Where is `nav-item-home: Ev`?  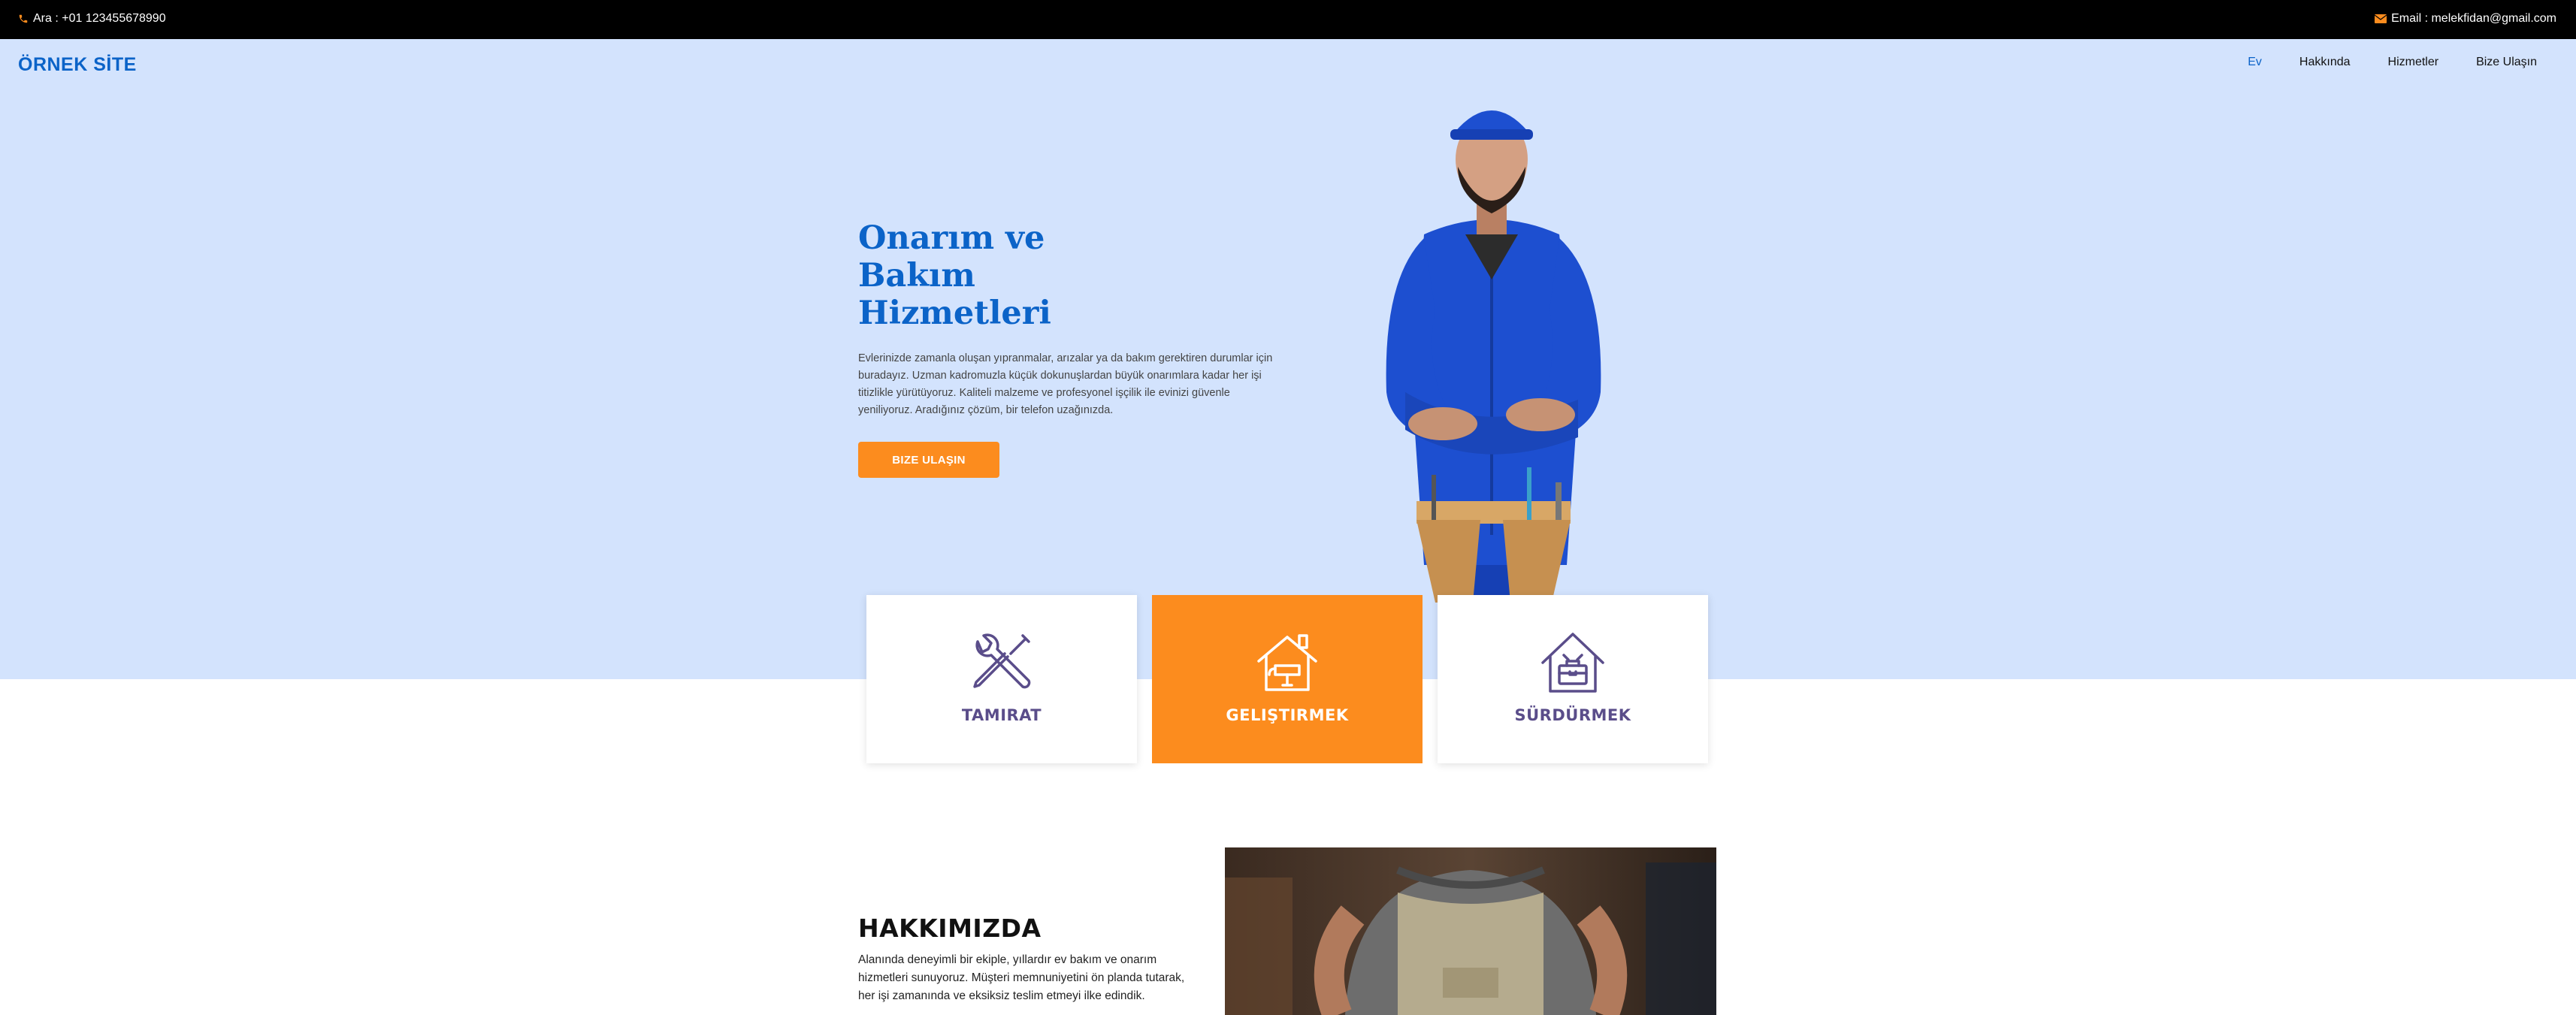
nav-item-home: Ev is located at coordinates (2255, 62).